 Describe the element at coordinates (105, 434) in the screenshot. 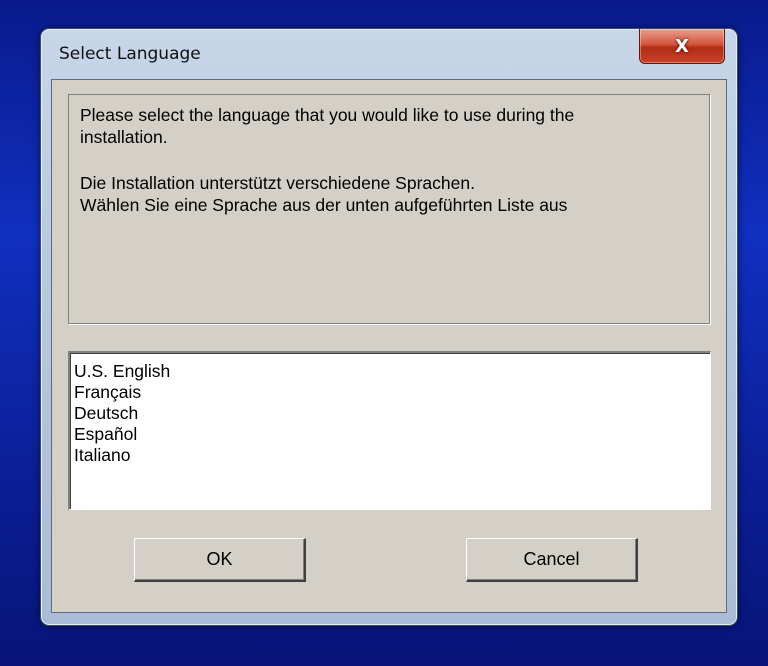

I see `language-item-espanol: Español` at that location.